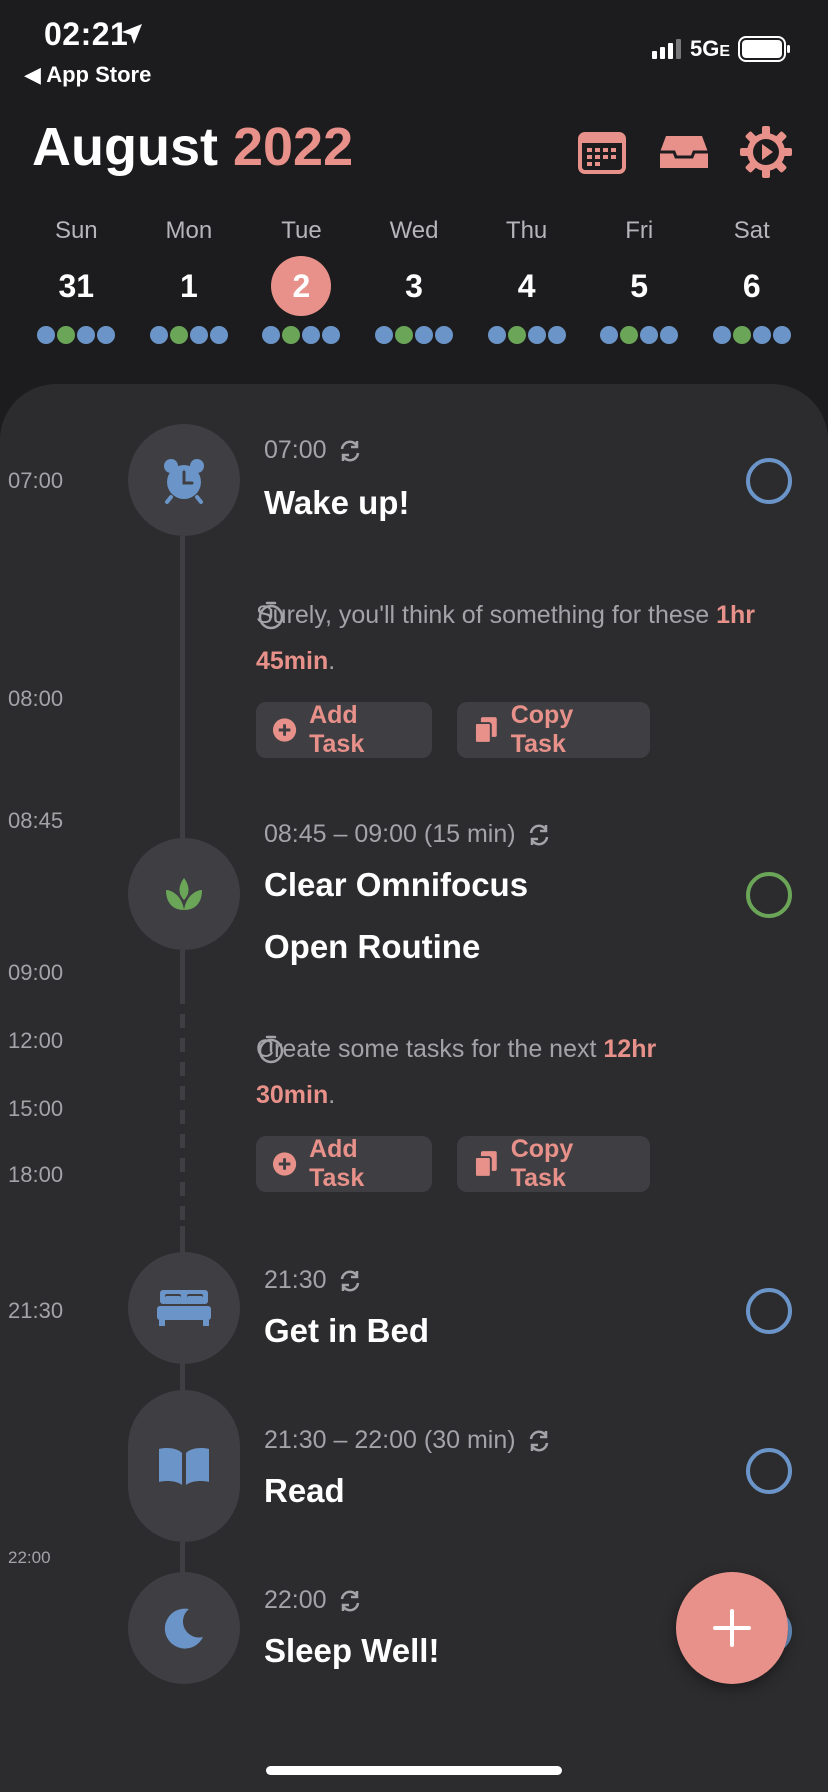 This screenshot has height=1792, width=828. What do you see at coordinates (602, 152) in the screenshot?
I see `calendar-icon` at bounding box center [602, 152].